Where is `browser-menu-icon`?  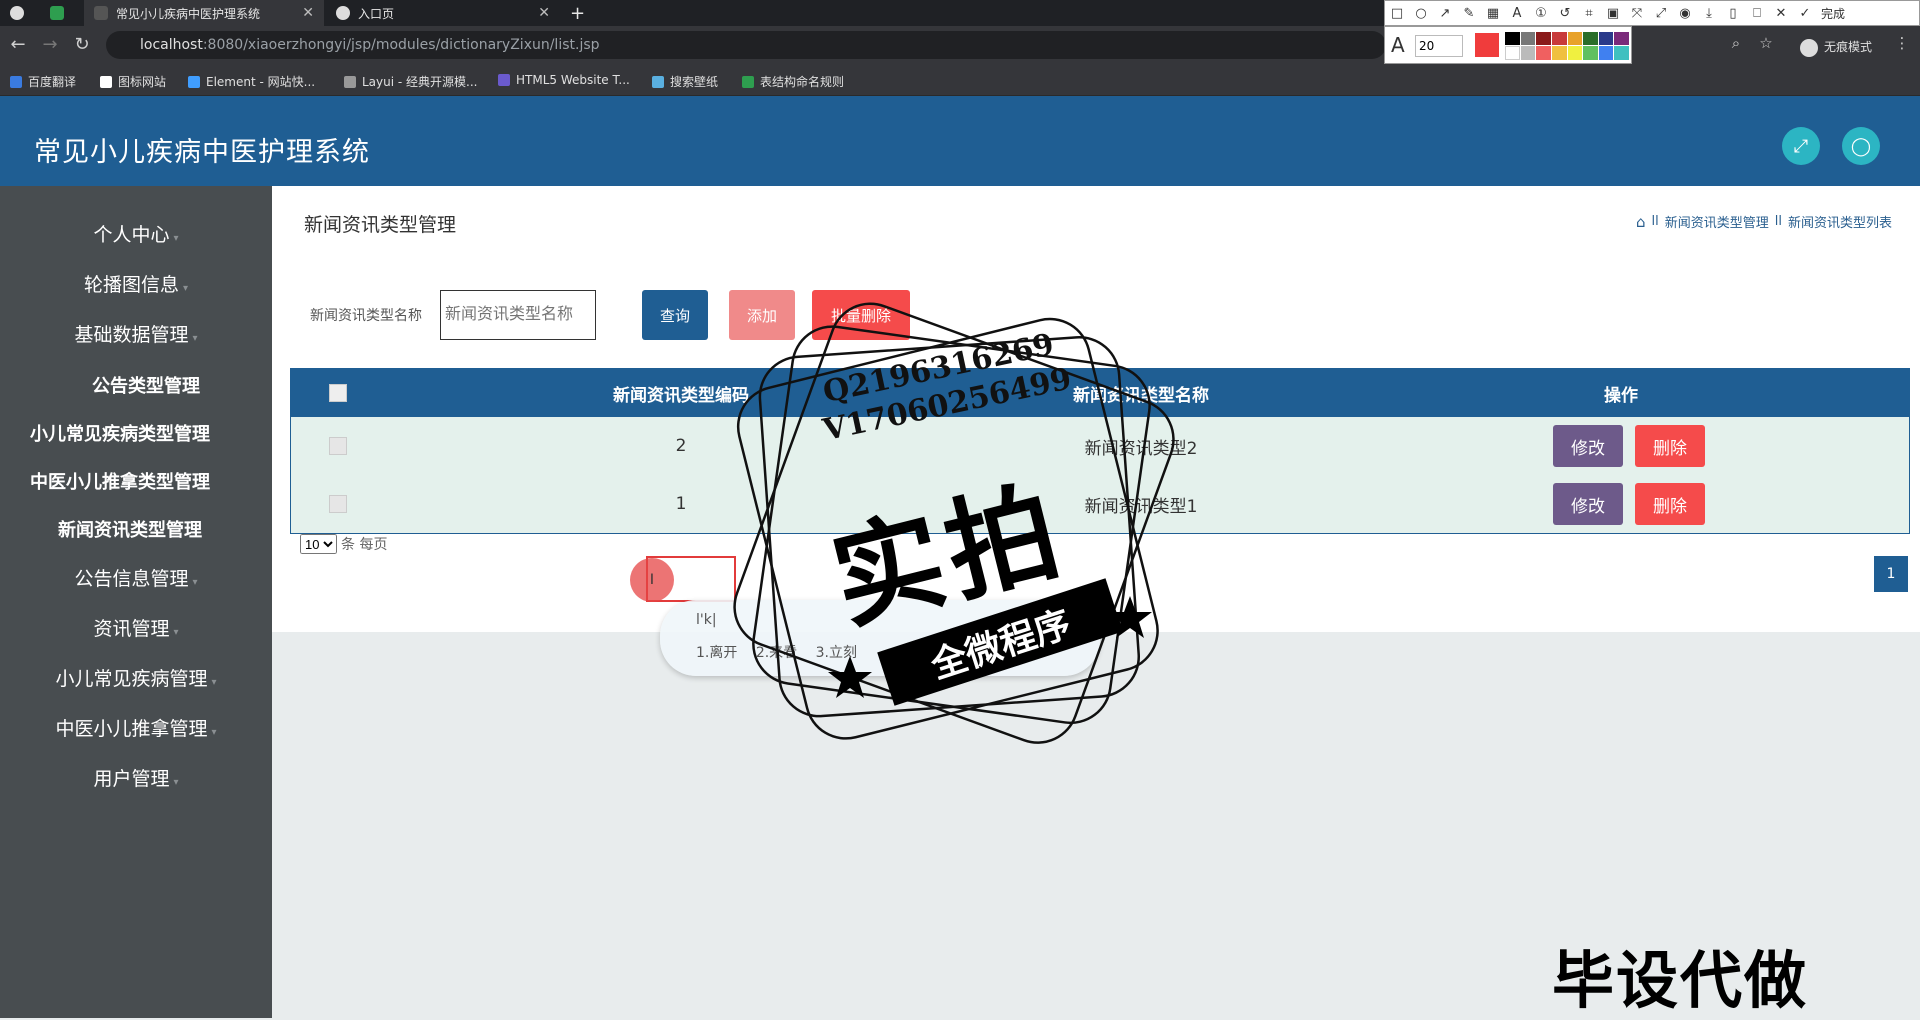
browser-menu-icon is located at coordinates (20, 13).